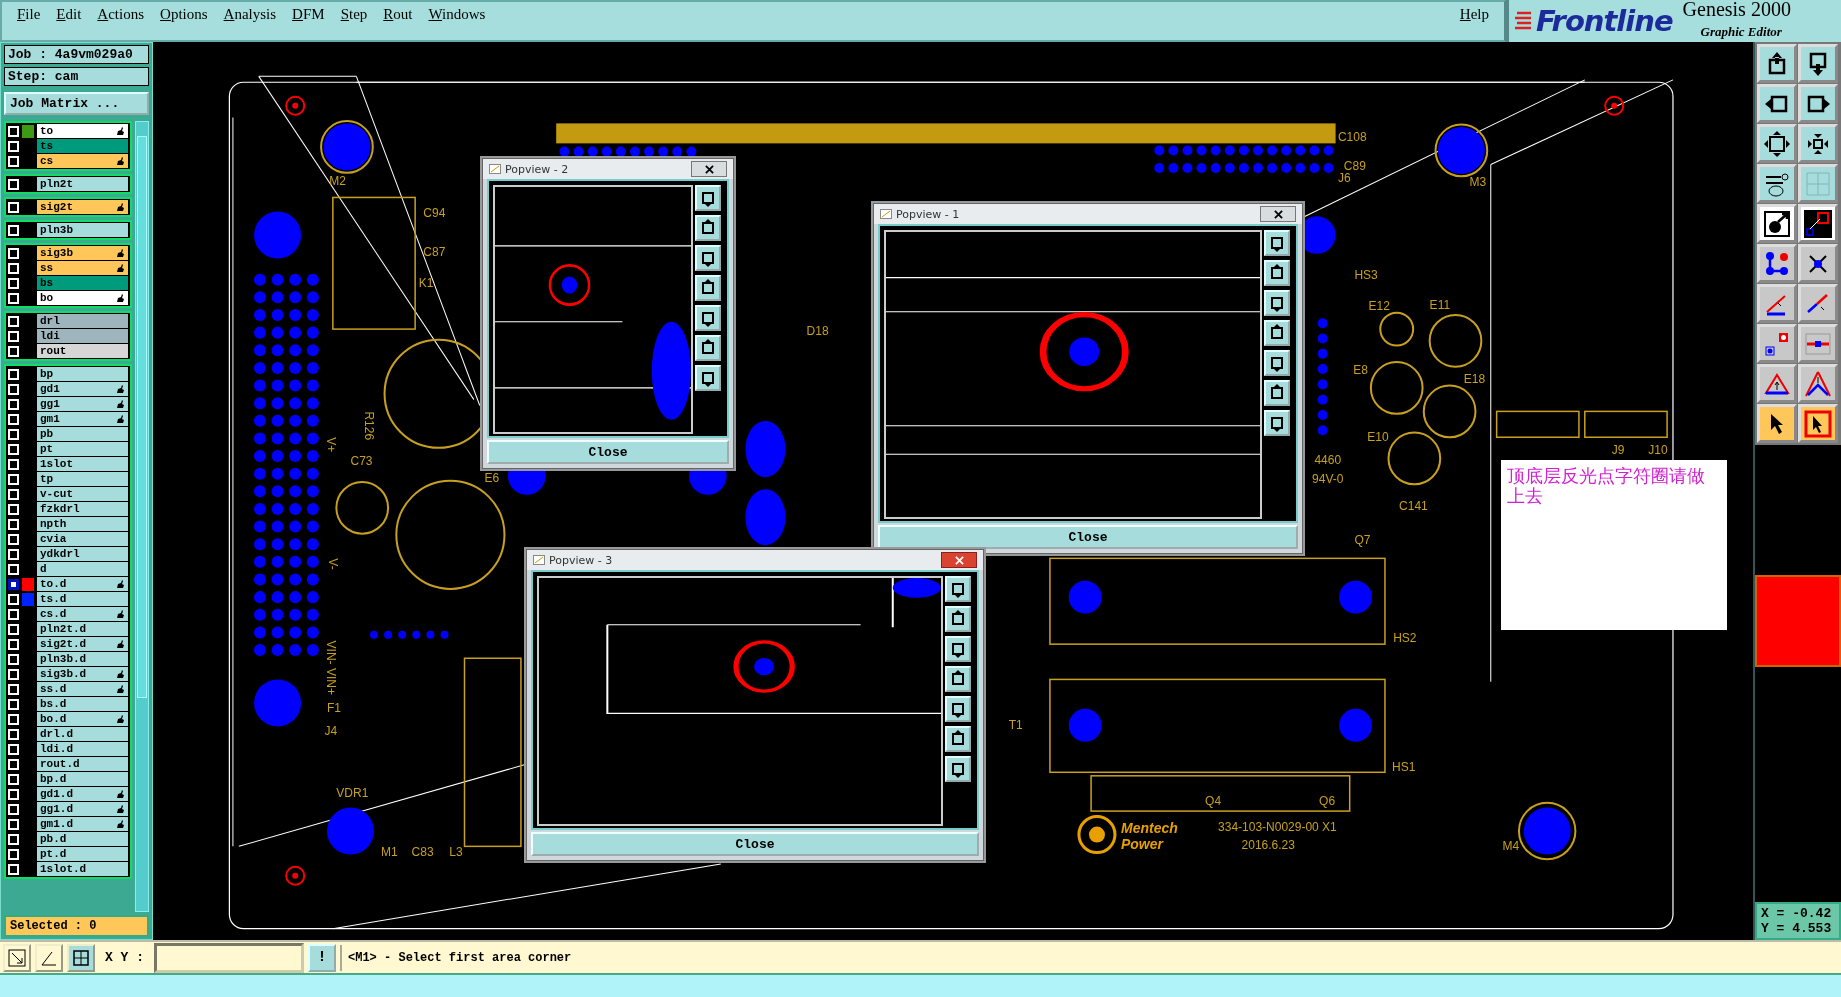 The image size is (1841, 997). I want to click on menu-item: Windows, so click(457, 14).